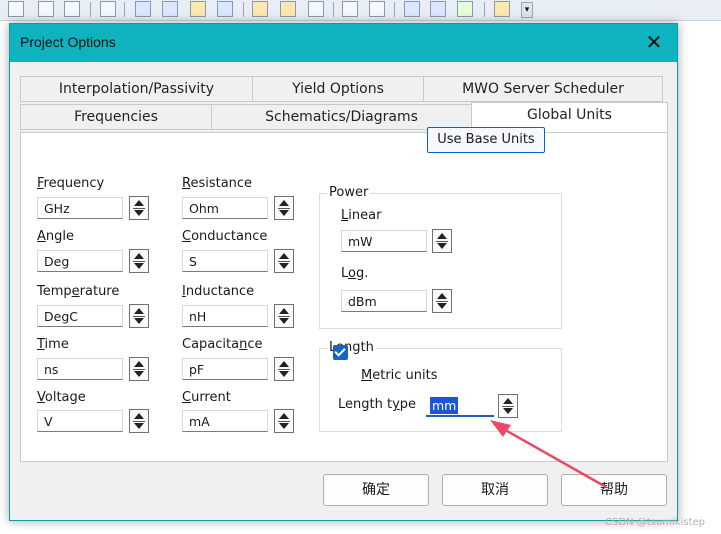 This screenshot has width=721, height=534. Describe the element at coordinates (288, 9) in the screenshot. I see `tune-icon` at that location.